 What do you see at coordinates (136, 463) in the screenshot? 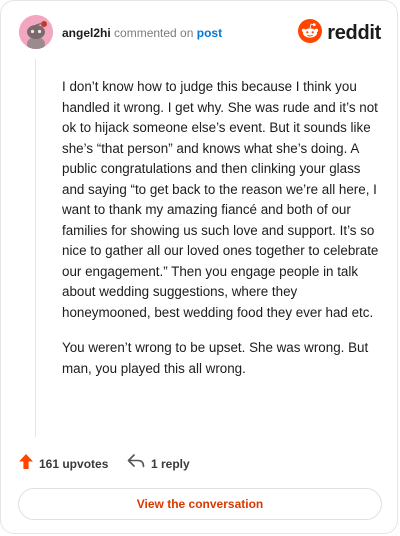
I see `reply-arrow-icon` at bounding box center [136, 463].